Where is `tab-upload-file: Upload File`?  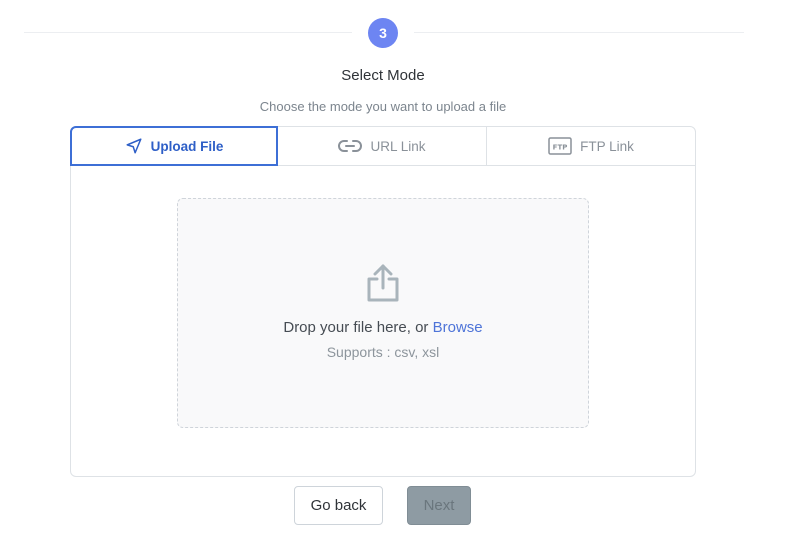 tab-upload-file: Upload File is located at coordinates (174, 146).